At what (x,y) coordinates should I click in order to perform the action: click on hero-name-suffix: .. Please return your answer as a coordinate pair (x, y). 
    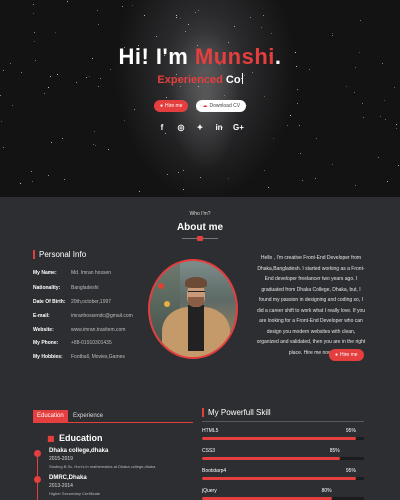
    Looking at the image, I should click on (278, 56).